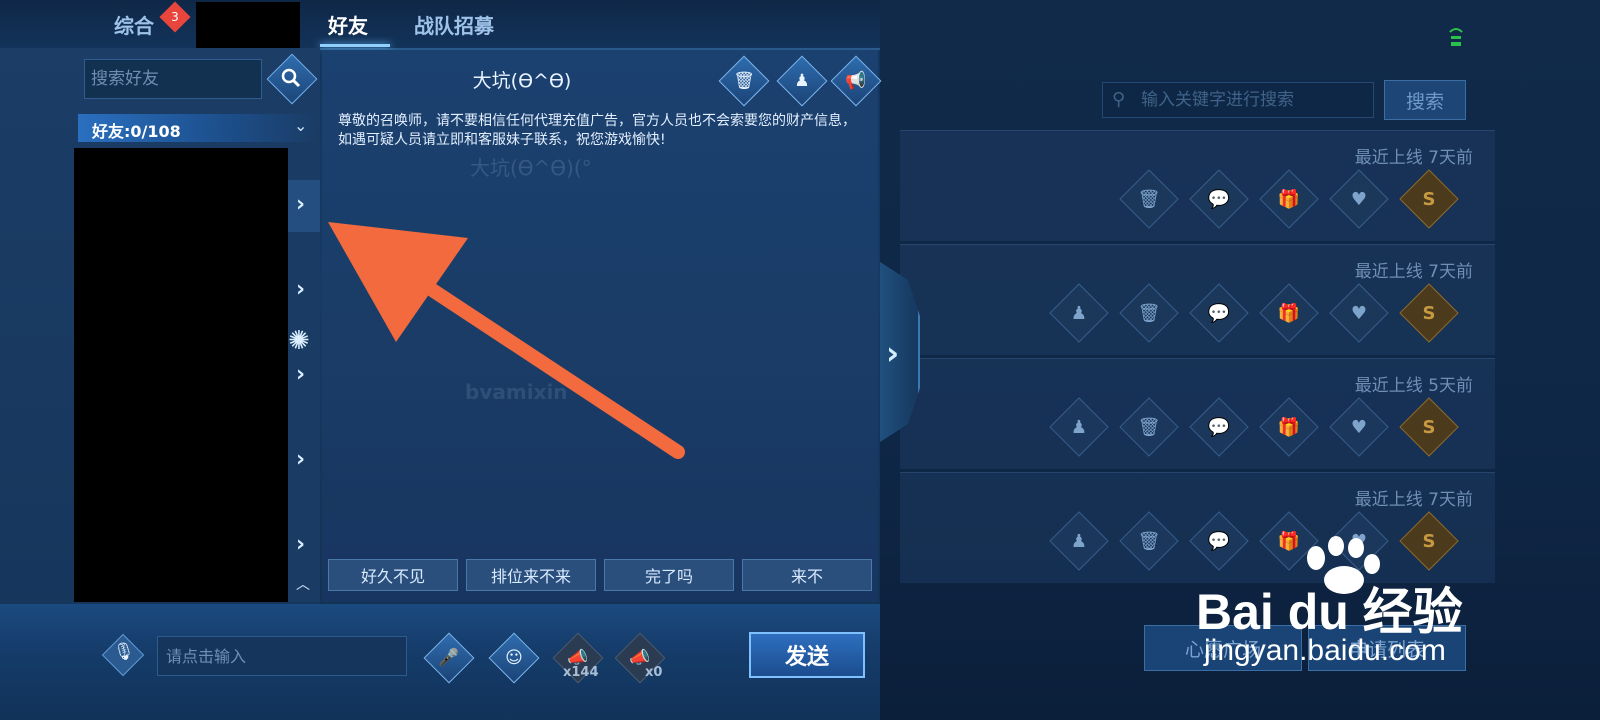 The width and height of the screenshot is (1600, 720). What do you see at coordinates (454, 24) in the screenshot?
I see `tab-team-recruit: 战队招募` at bounding box center [454, 24].